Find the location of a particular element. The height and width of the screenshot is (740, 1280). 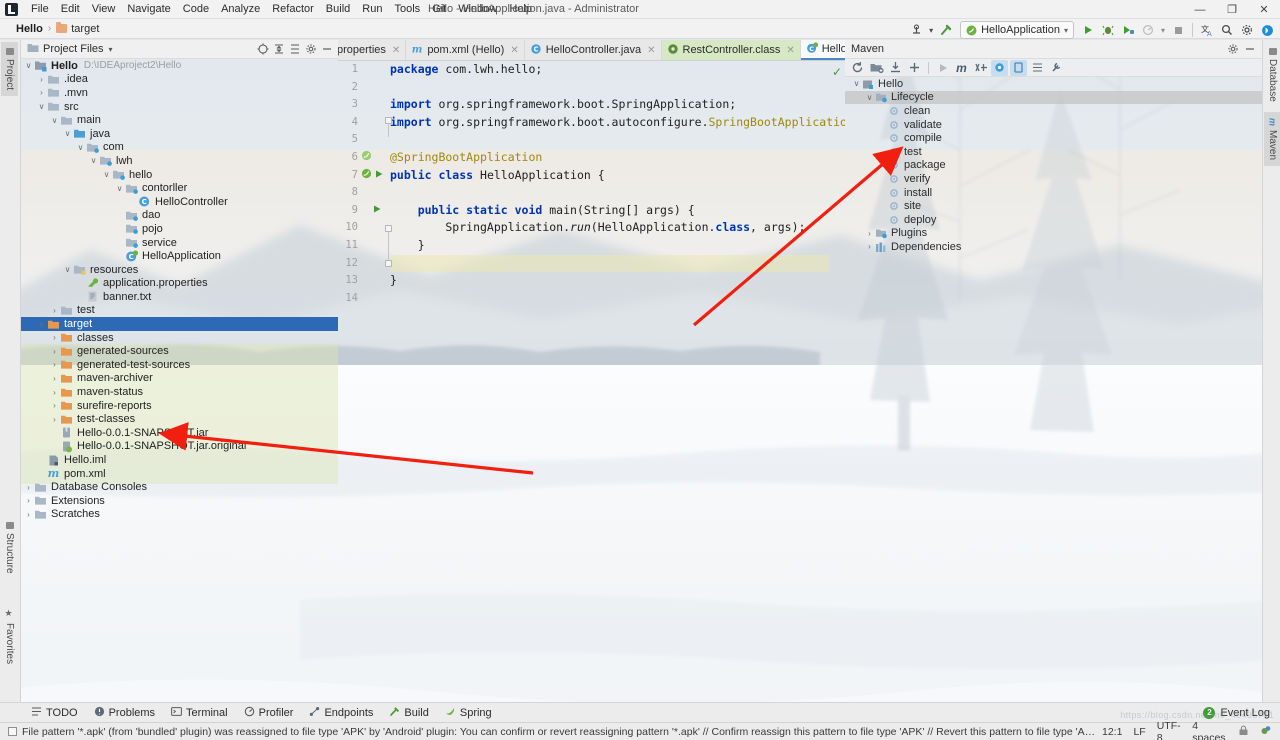

search-everywhere-icon is located at coordinates (1227, 30).